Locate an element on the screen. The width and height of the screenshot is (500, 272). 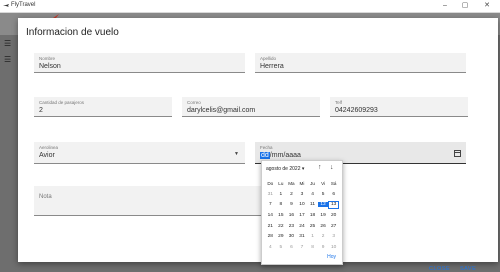
fecha-value: dd/mm/aaaa is located at coordinates (280, 155).